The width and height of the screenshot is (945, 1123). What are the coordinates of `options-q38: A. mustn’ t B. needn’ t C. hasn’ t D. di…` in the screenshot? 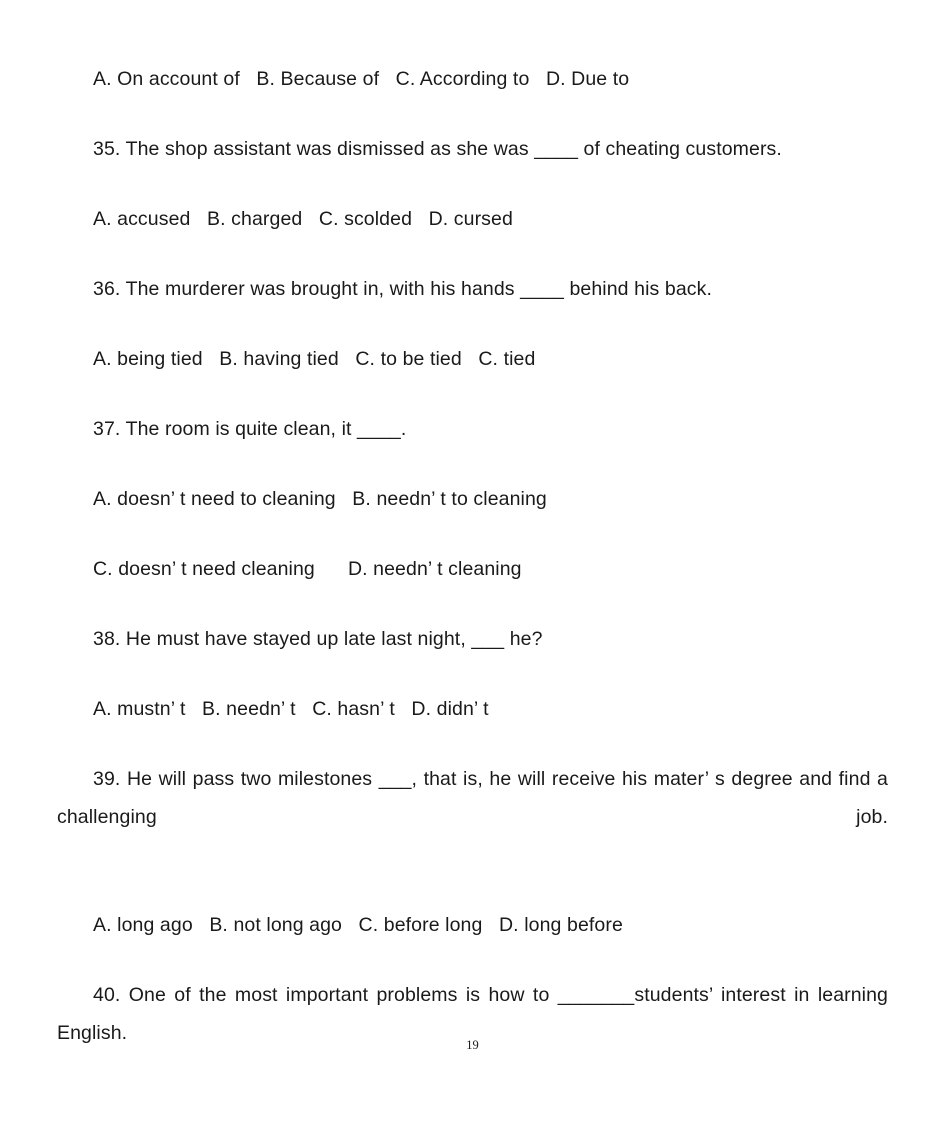 It's located at (291, 709).